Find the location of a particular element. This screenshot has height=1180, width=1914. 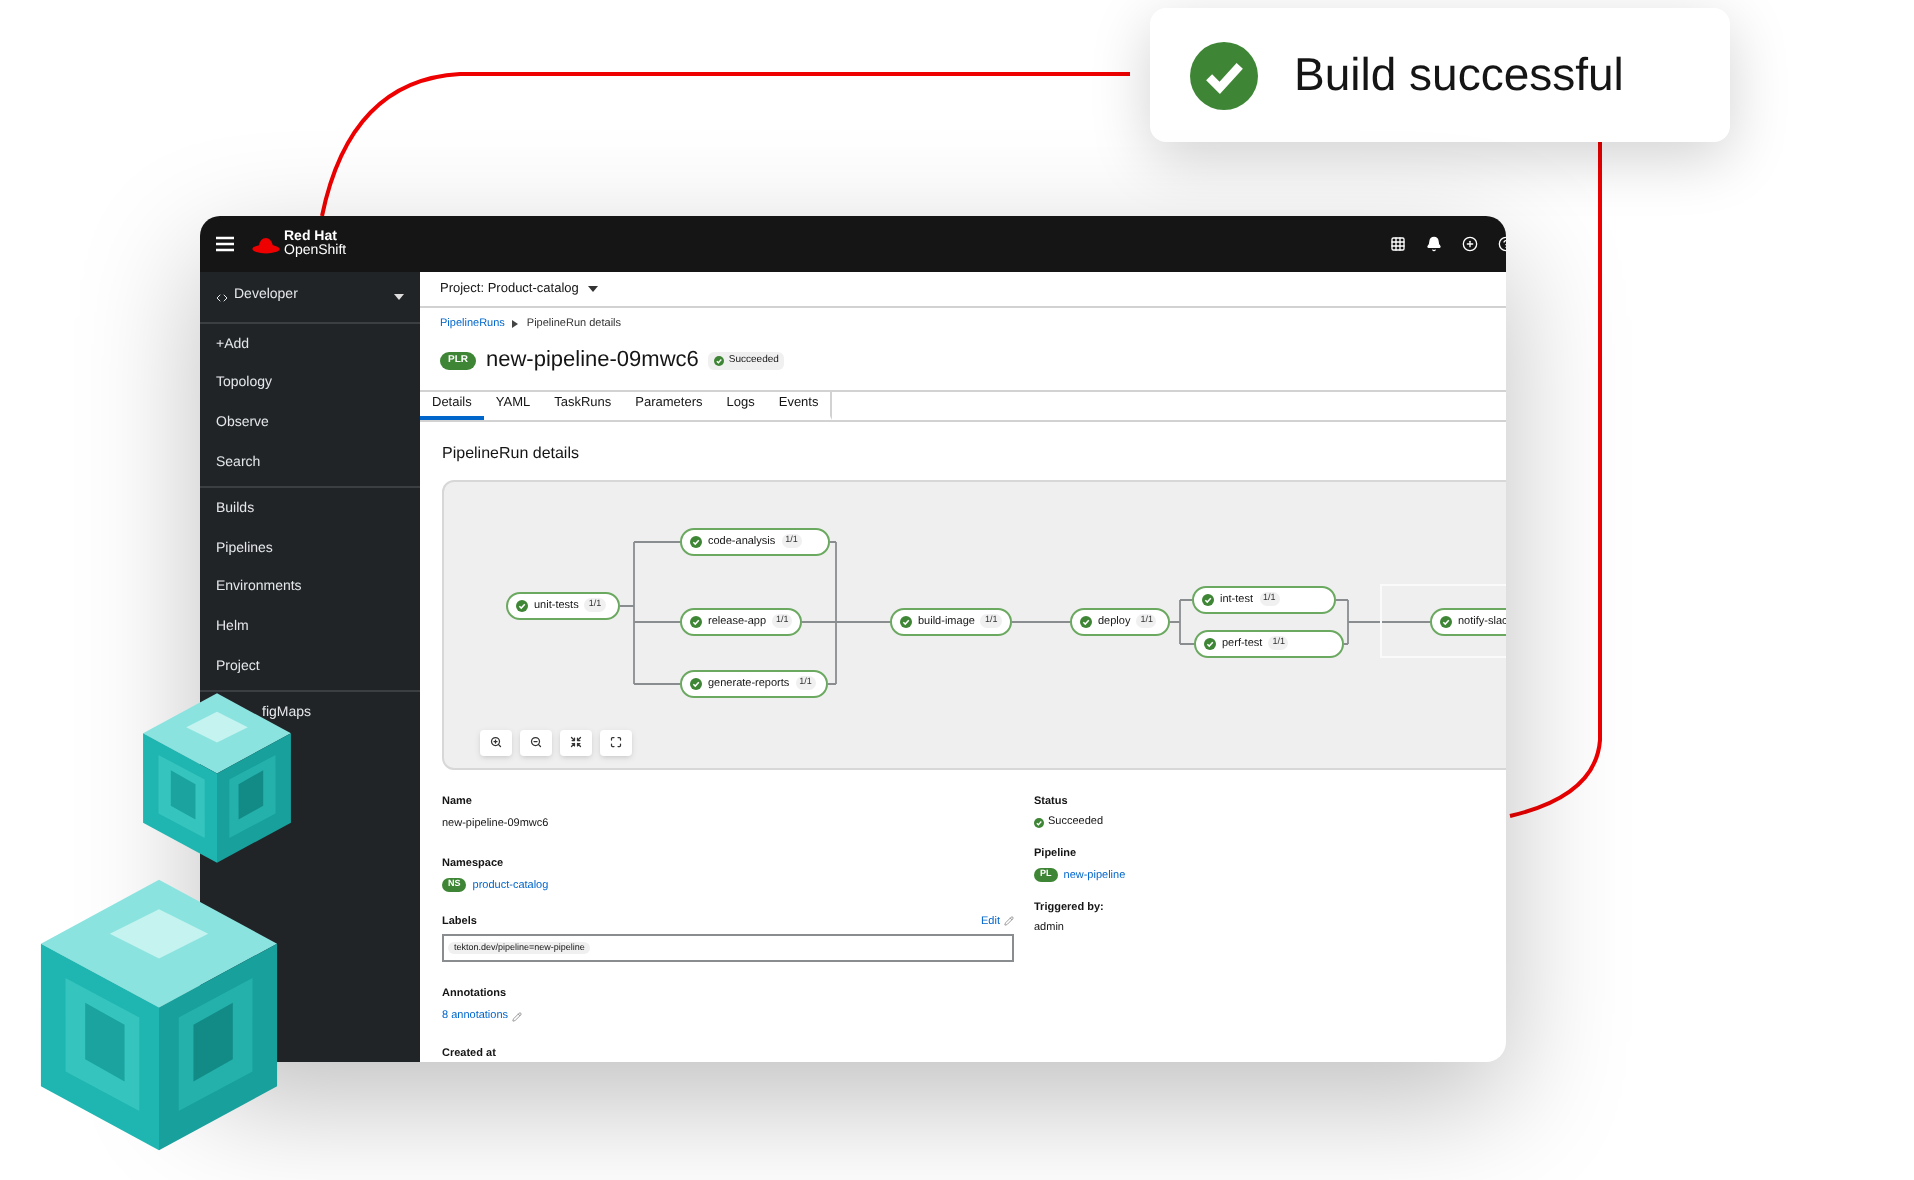

shrink-icon is located at coordinates (576, 742).